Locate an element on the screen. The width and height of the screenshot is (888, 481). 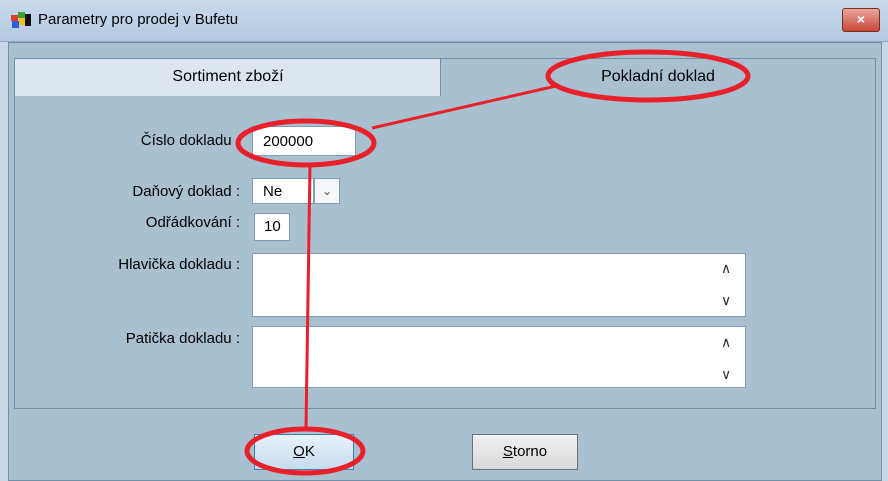
close-icon: × is located at coordinates (861, 19).